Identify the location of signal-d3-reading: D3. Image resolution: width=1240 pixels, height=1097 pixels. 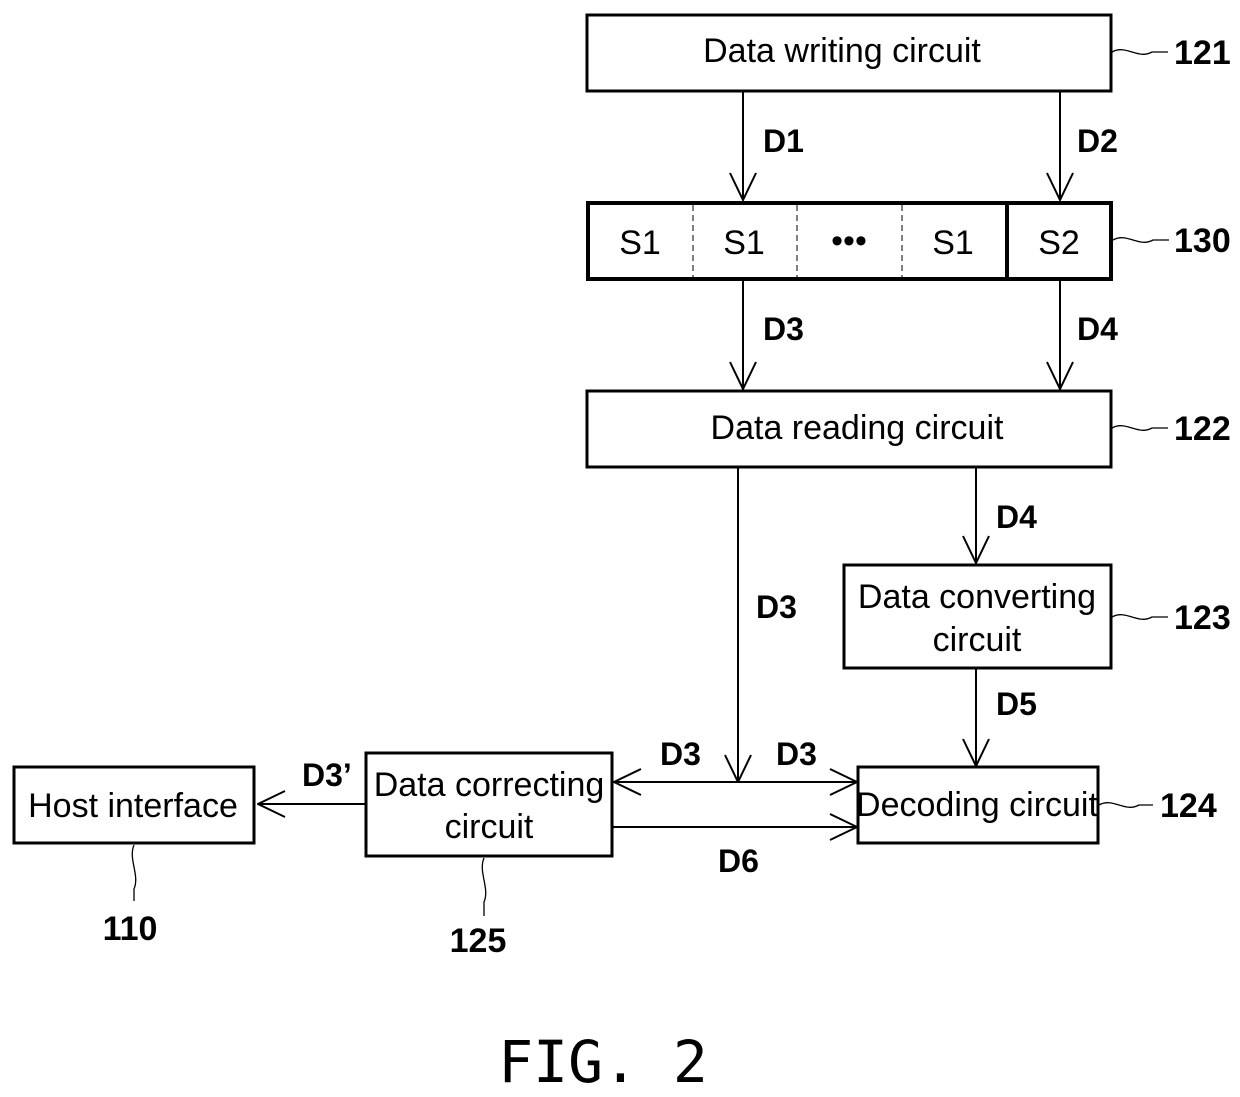
(776, 607).